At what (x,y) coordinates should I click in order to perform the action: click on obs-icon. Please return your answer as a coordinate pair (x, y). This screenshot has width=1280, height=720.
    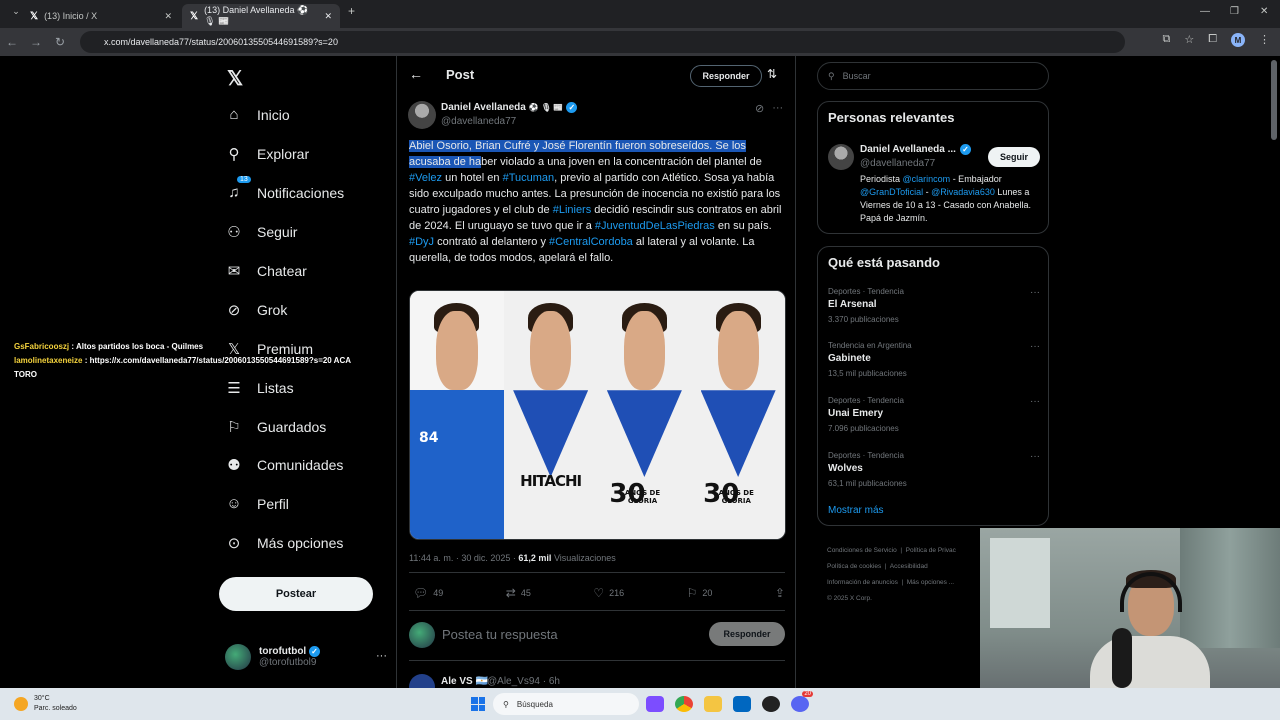
    Looking at the image, I should click on (771, 704).